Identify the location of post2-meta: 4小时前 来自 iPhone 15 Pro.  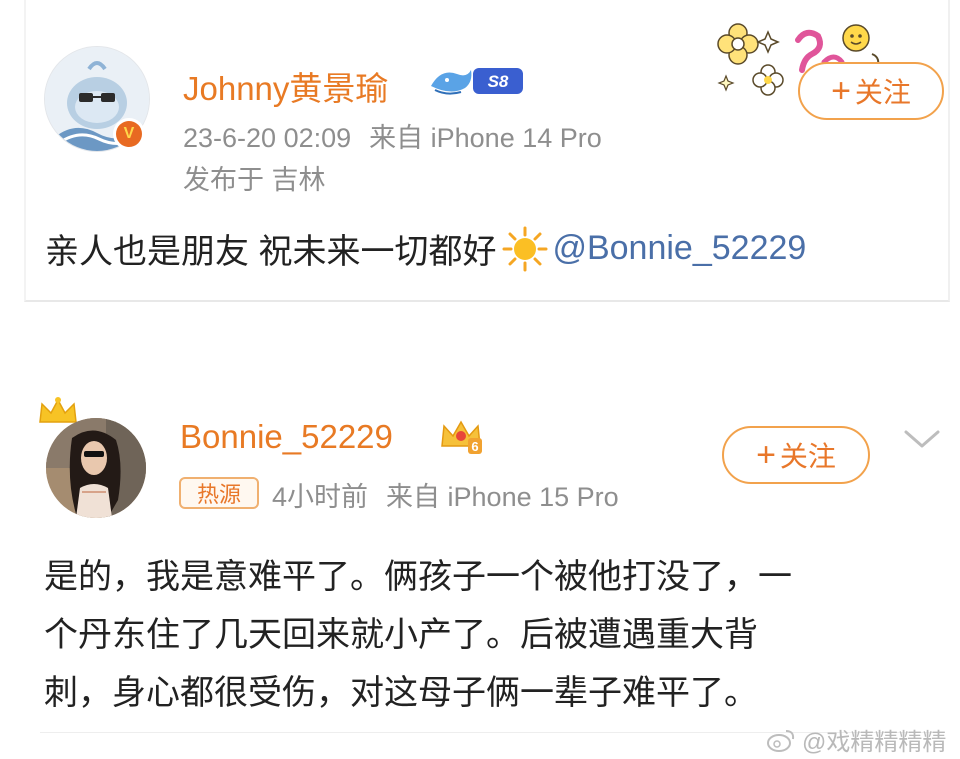
(445, 494).